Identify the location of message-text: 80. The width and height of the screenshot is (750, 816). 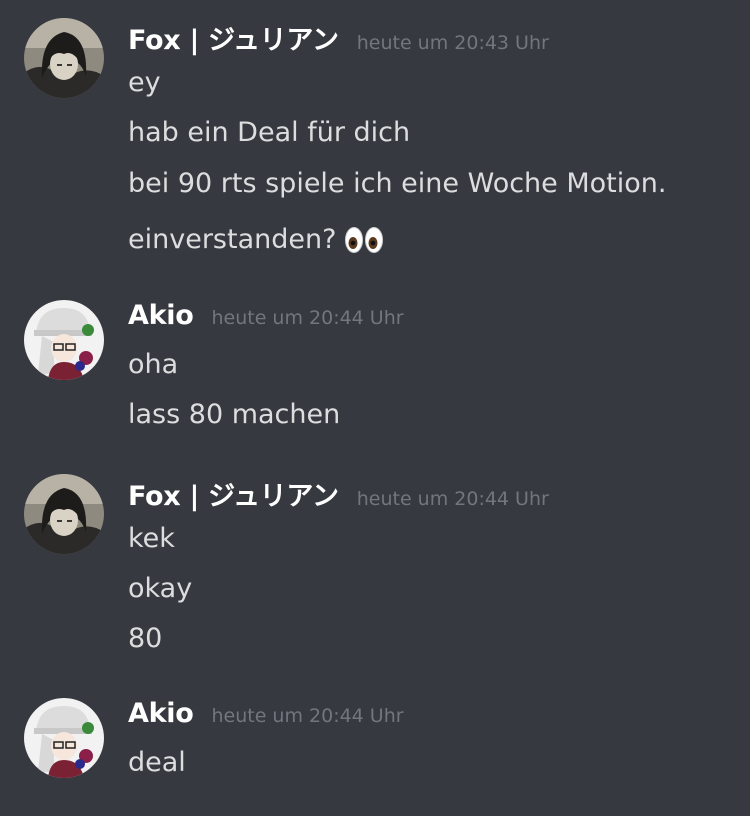
(145, 638).